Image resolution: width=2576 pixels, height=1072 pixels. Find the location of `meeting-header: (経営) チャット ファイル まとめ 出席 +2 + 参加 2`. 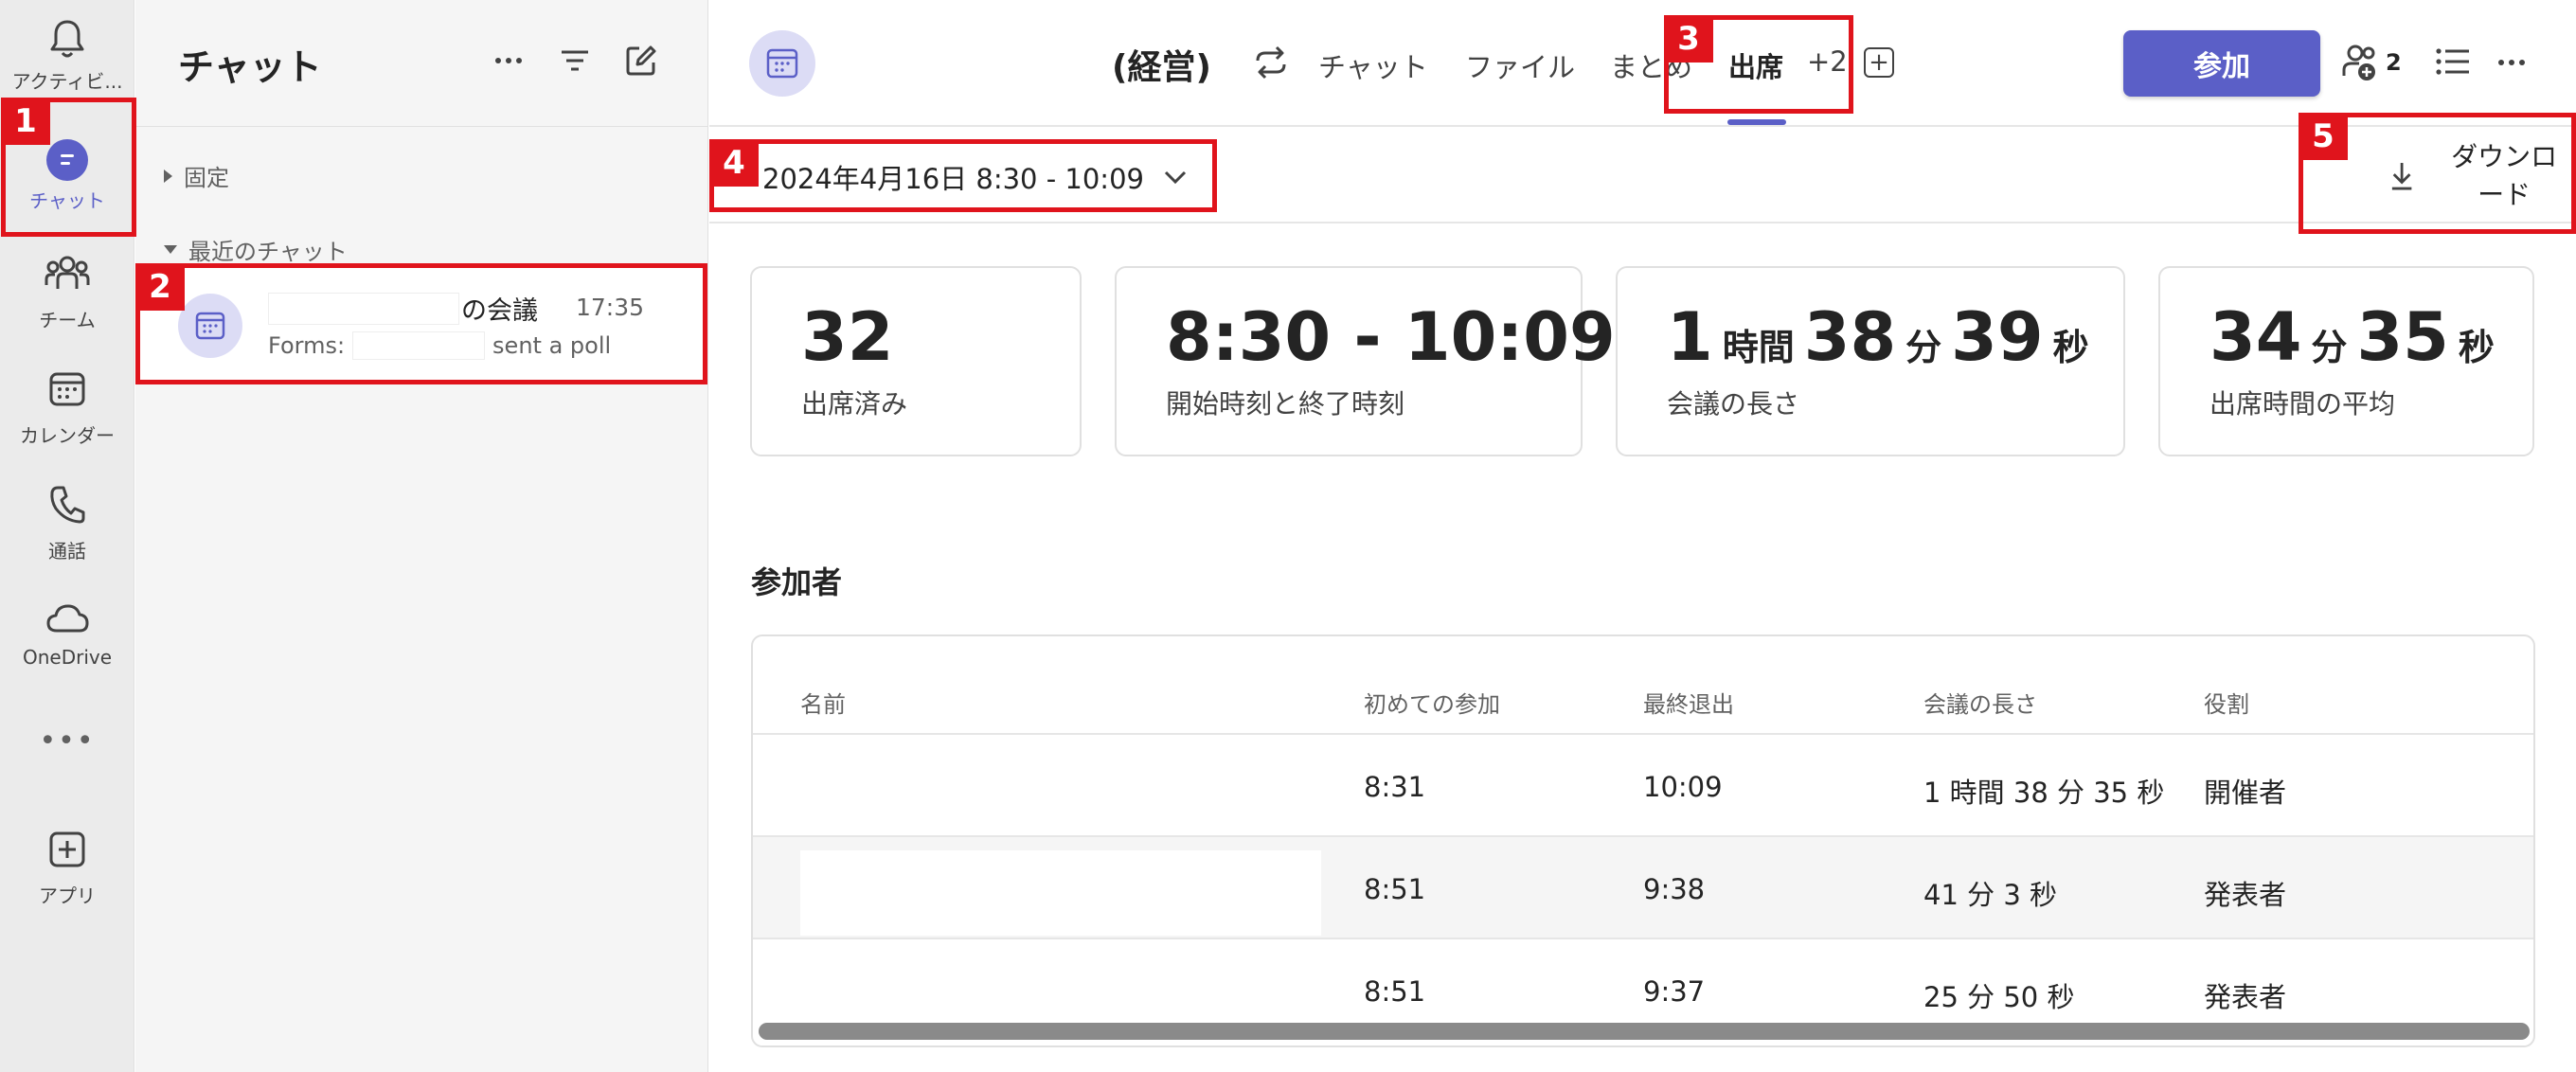

meeting-header: (経営) チャット ファイル まとめ 出席 +2 + 参加 2 is located at coordinates (1642, 63).